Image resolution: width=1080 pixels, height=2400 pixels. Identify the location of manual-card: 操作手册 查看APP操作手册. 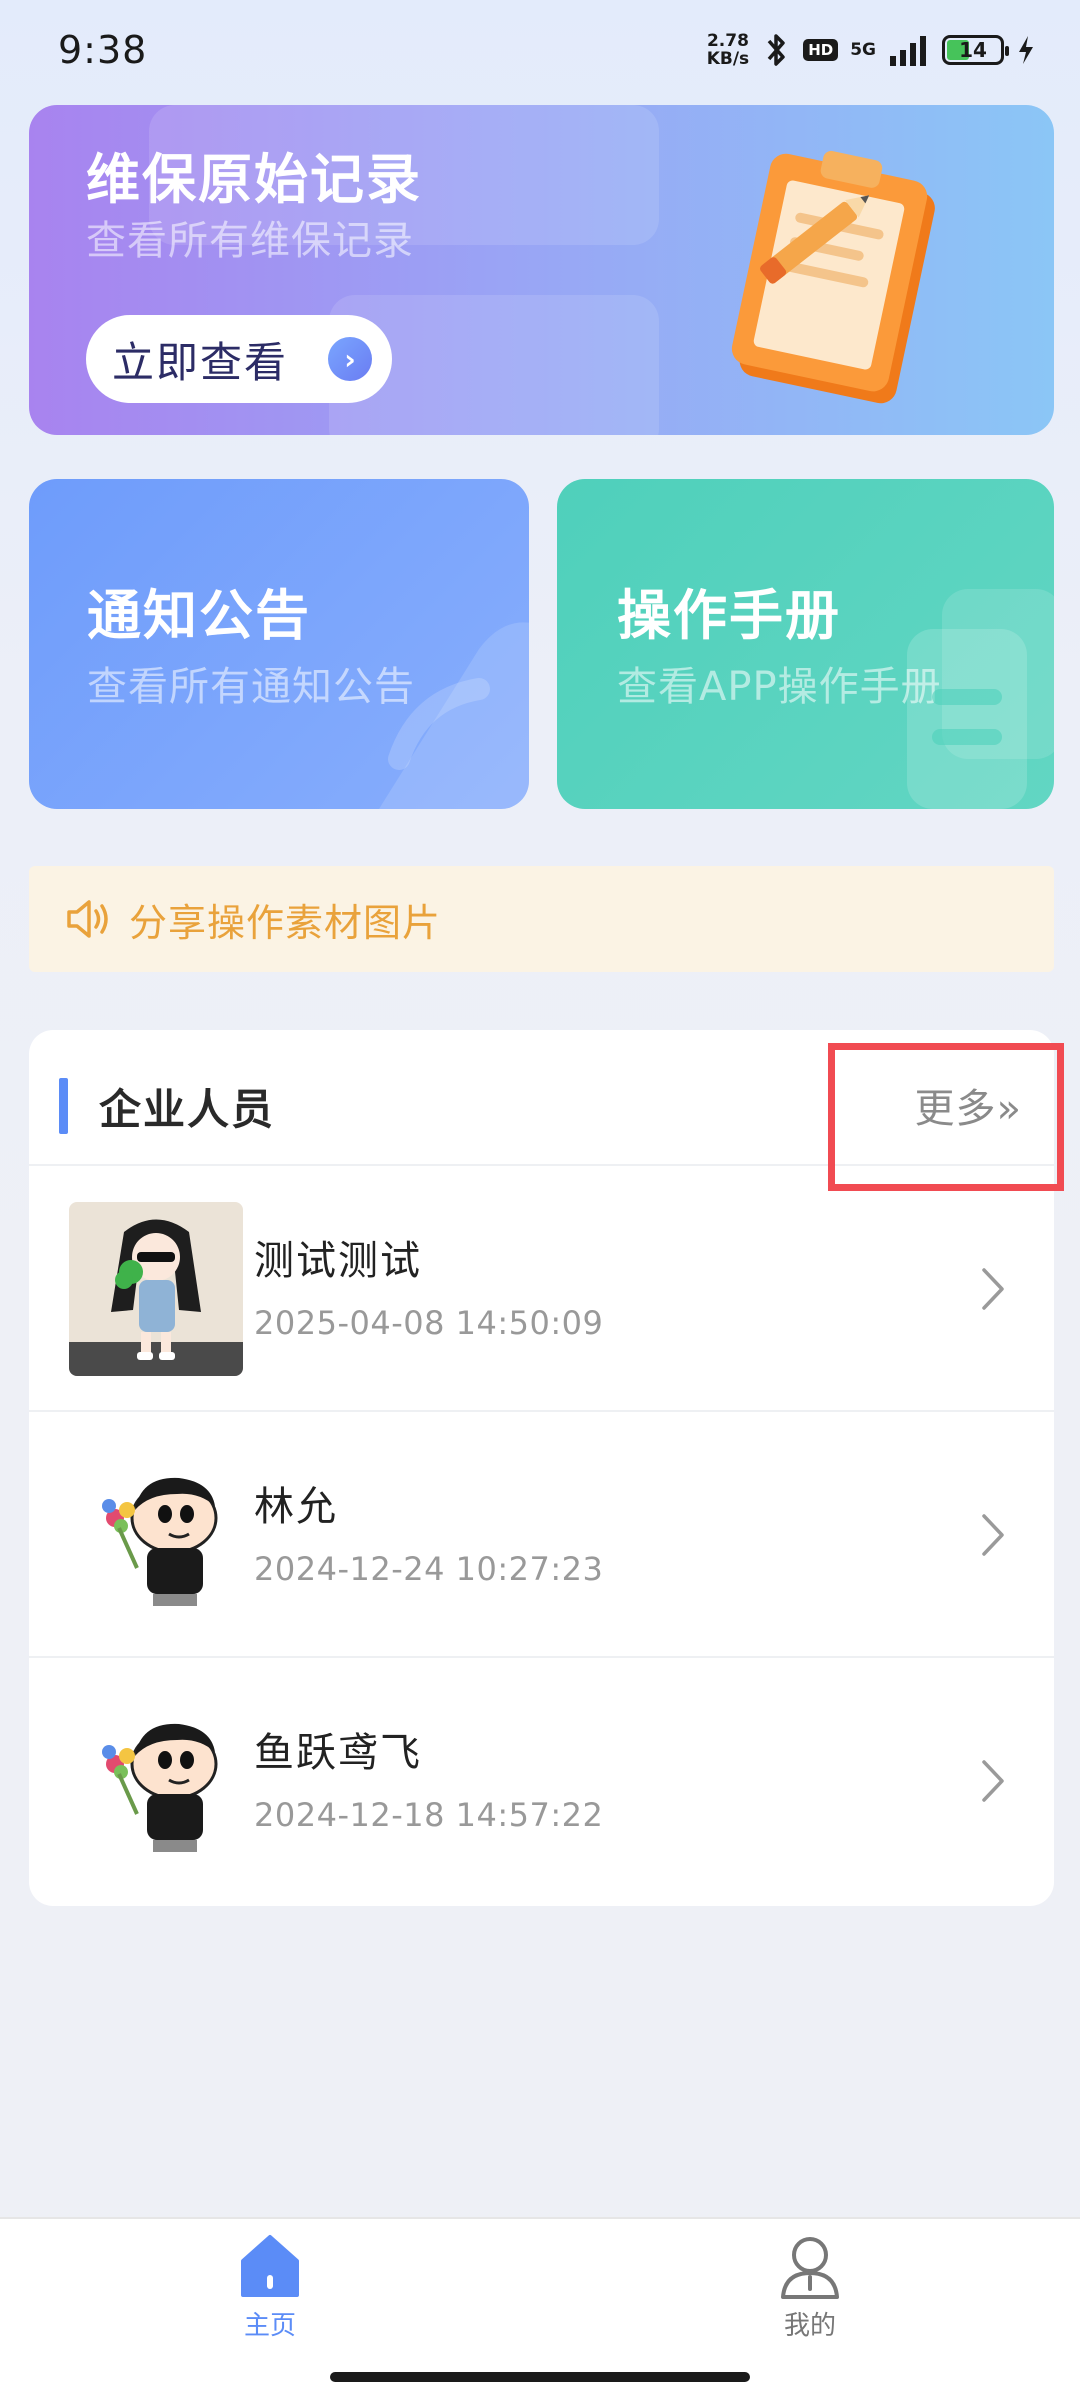
(805, 644).